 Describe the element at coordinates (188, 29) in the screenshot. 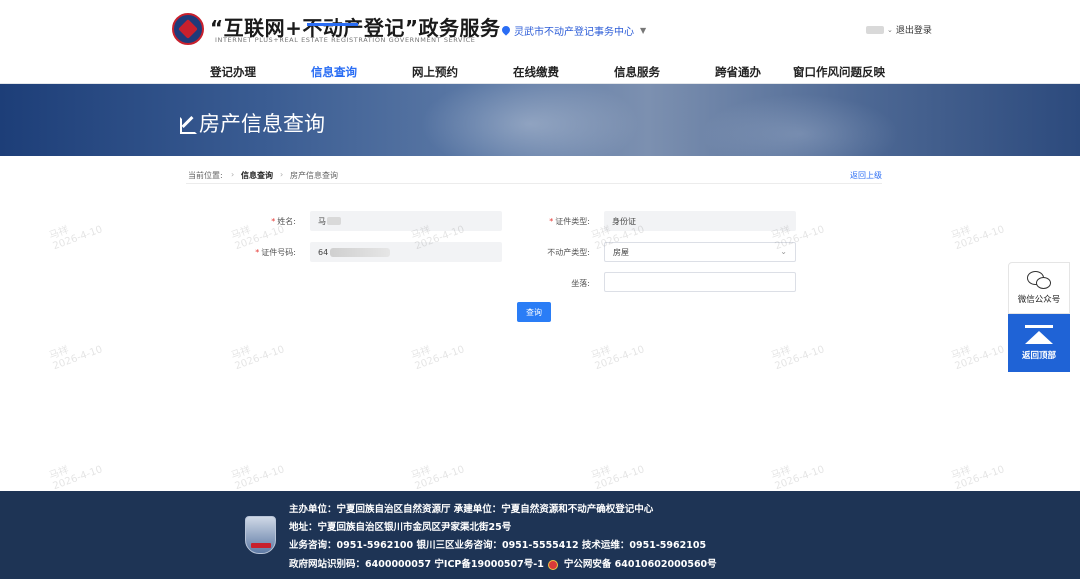

I see `site-logo-icon` at that location.